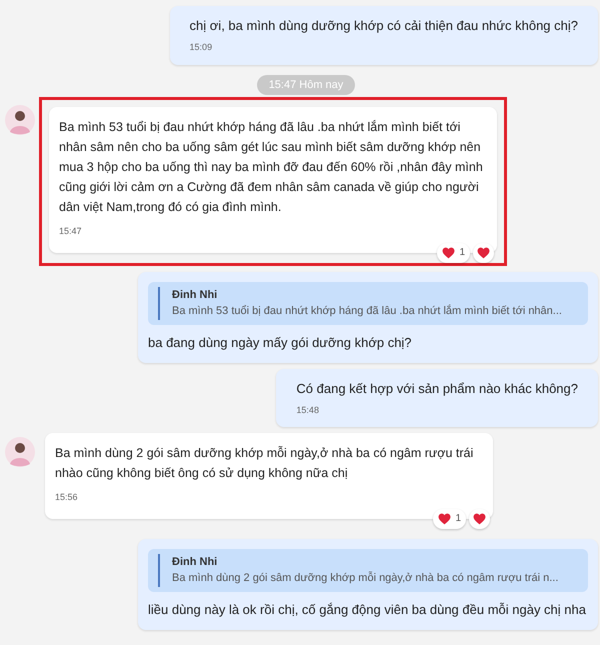  What do you see at coordinates (71, 231) in the screenshot?
I see `message-time: 15:47` at bounding box center [71, 231].